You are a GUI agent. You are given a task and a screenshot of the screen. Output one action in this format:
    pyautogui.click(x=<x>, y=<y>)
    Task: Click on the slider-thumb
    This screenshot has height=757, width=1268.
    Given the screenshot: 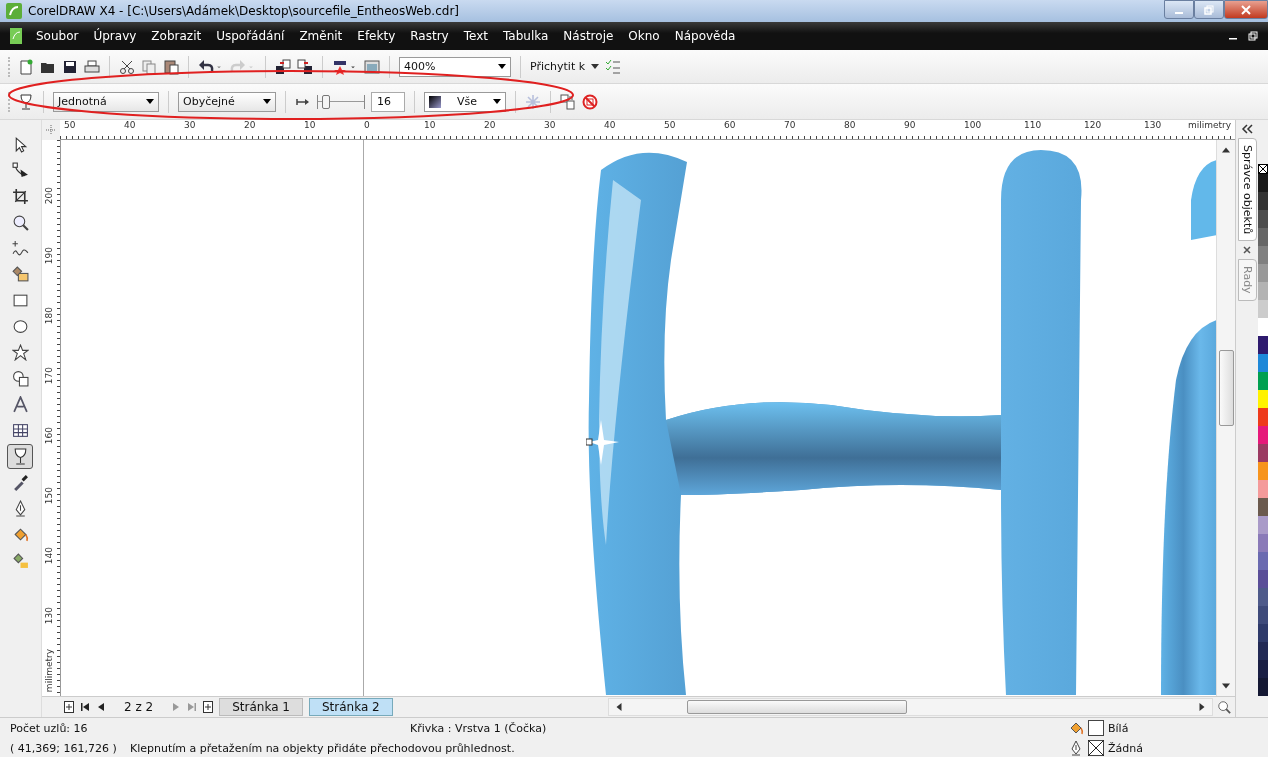 What is the action you would take?
    pyautogui.click(x=326, y=101)
    